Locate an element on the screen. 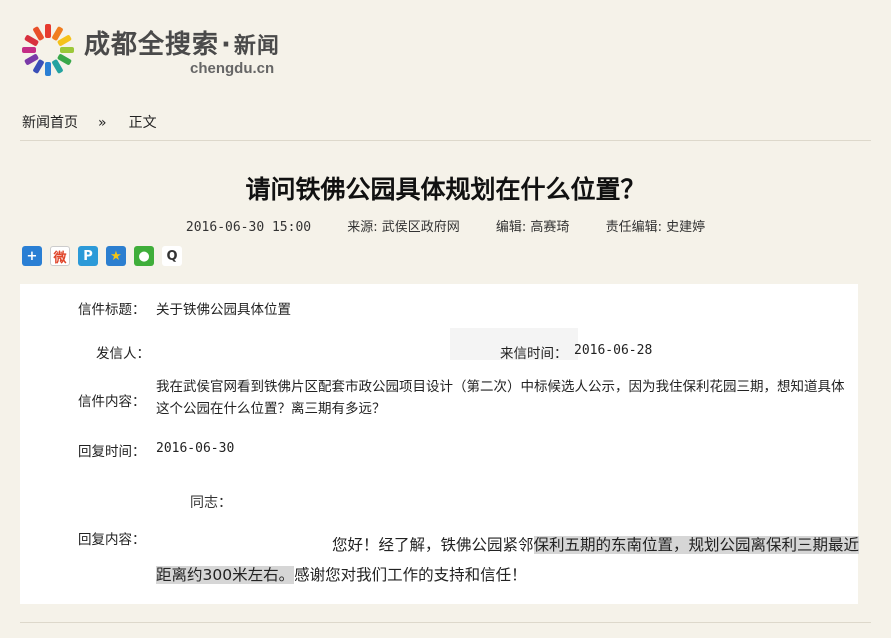 Image resolution: width=891 pixels, height=638 pixels. subject-label: 信件标题： is located at coordinates (112, 310).